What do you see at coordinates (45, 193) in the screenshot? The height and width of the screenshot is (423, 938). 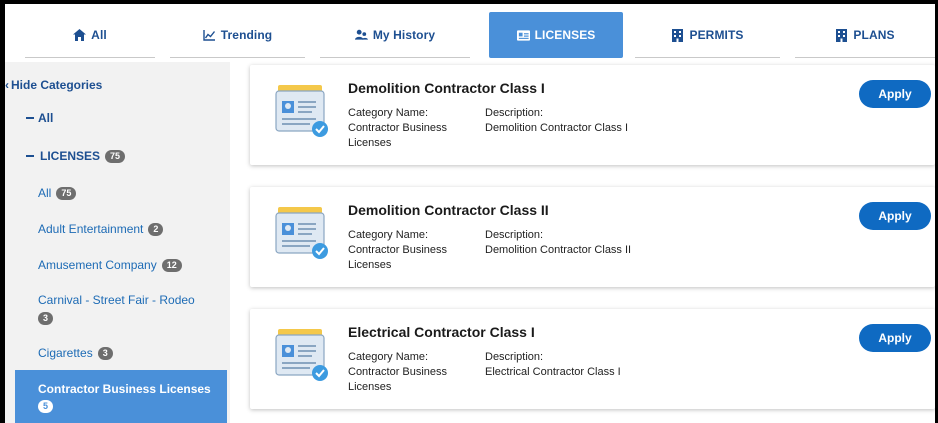 I see `sidebar-item-label: All` at bounding box center [45, 193].